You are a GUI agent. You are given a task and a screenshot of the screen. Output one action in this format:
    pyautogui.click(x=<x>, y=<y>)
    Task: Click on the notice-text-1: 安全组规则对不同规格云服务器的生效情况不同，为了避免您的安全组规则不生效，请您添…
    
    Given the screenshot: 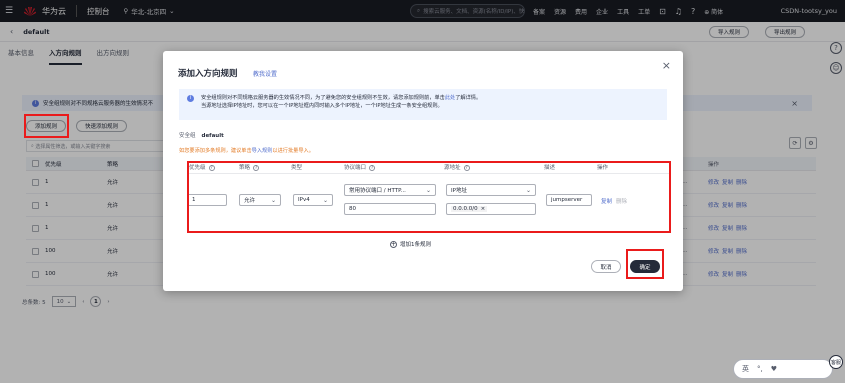 What is the action you would take?
    pyautogui.click(x=323, y=98)
    